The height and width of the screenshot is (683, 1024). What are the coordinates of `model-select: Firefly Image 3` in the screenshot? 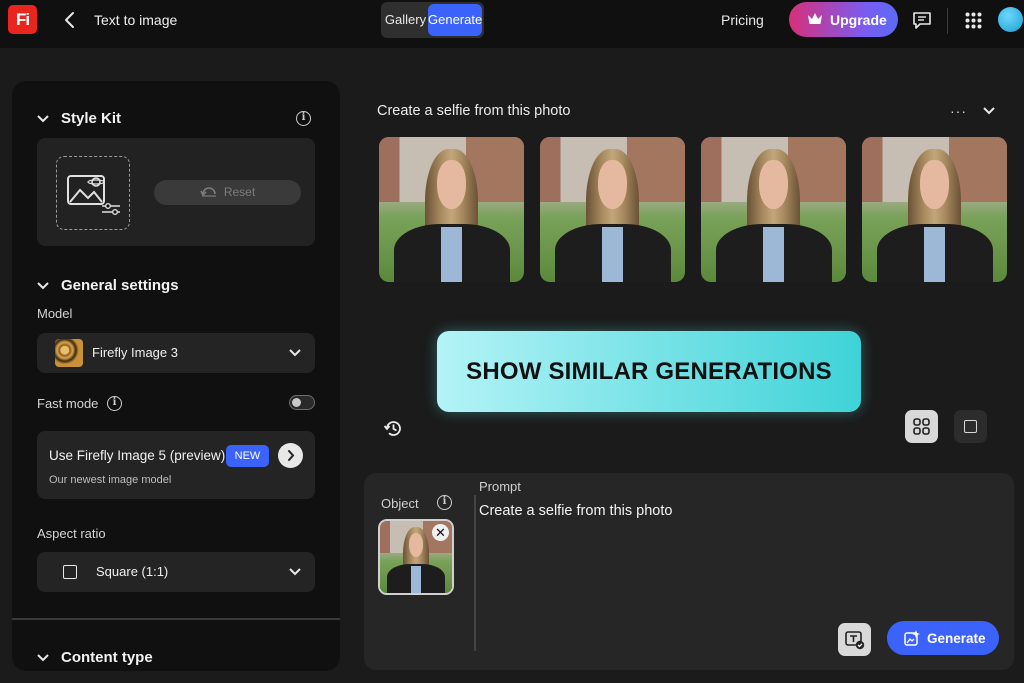 It's located at (176, 353).